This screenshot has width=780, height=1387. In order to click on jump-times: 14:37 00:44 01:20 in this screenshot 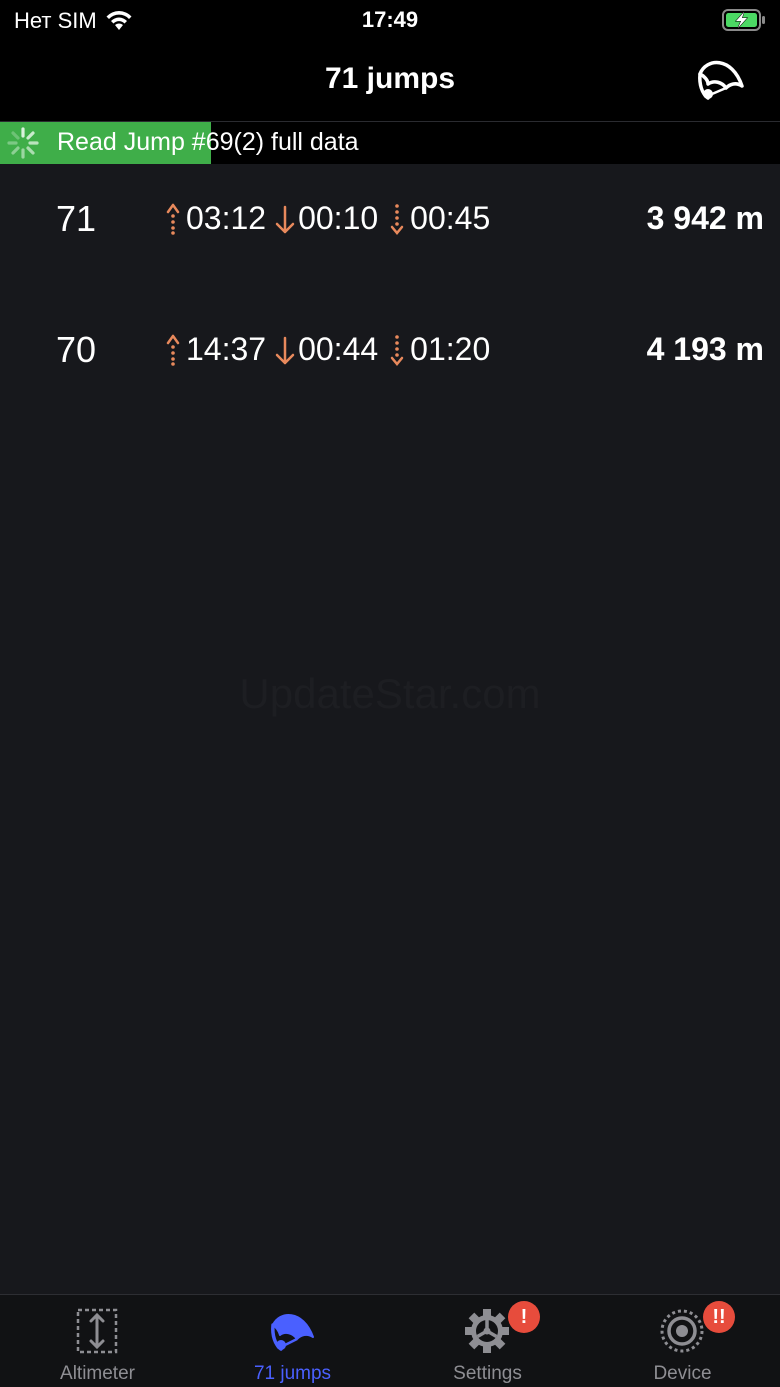, I will do `click(328, 349)`.